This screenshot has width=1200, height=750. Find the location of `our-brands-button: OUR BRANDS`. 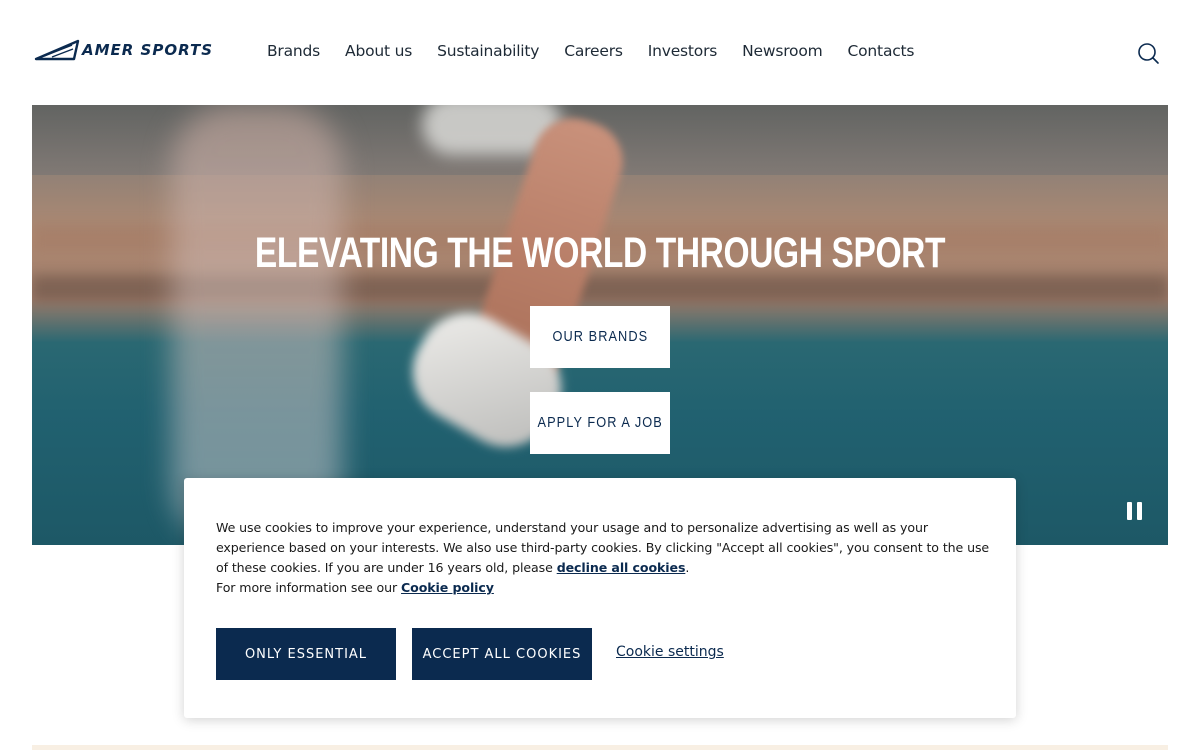

our-brands-button: OUR BRANDS is located at coordinates (600, 337).